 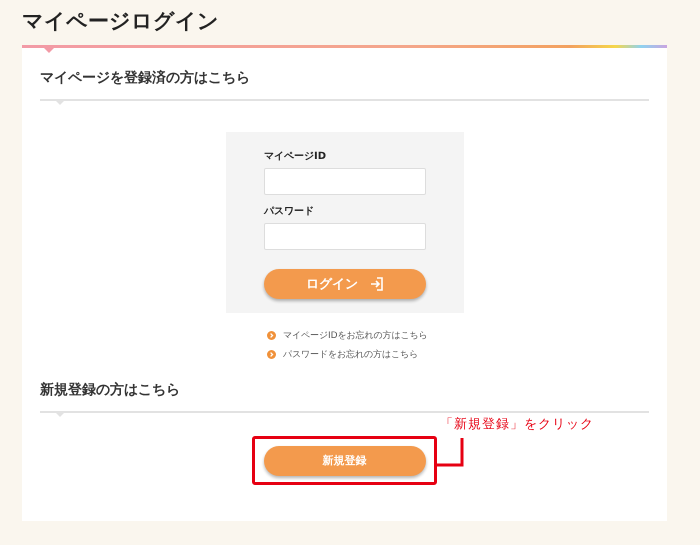 I want to click on annotation-text: 「新規登録」をクリック, so click(x=517, y=424).